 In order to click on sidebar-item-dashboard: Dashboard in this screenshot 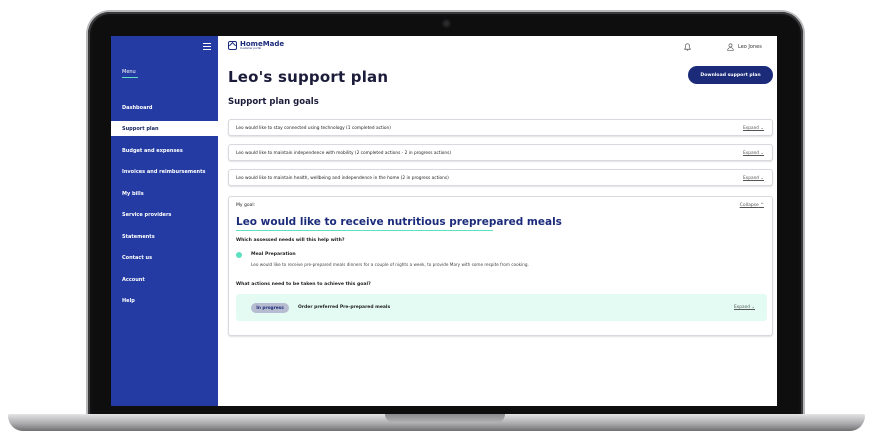, I will do `click(164, 107)`.